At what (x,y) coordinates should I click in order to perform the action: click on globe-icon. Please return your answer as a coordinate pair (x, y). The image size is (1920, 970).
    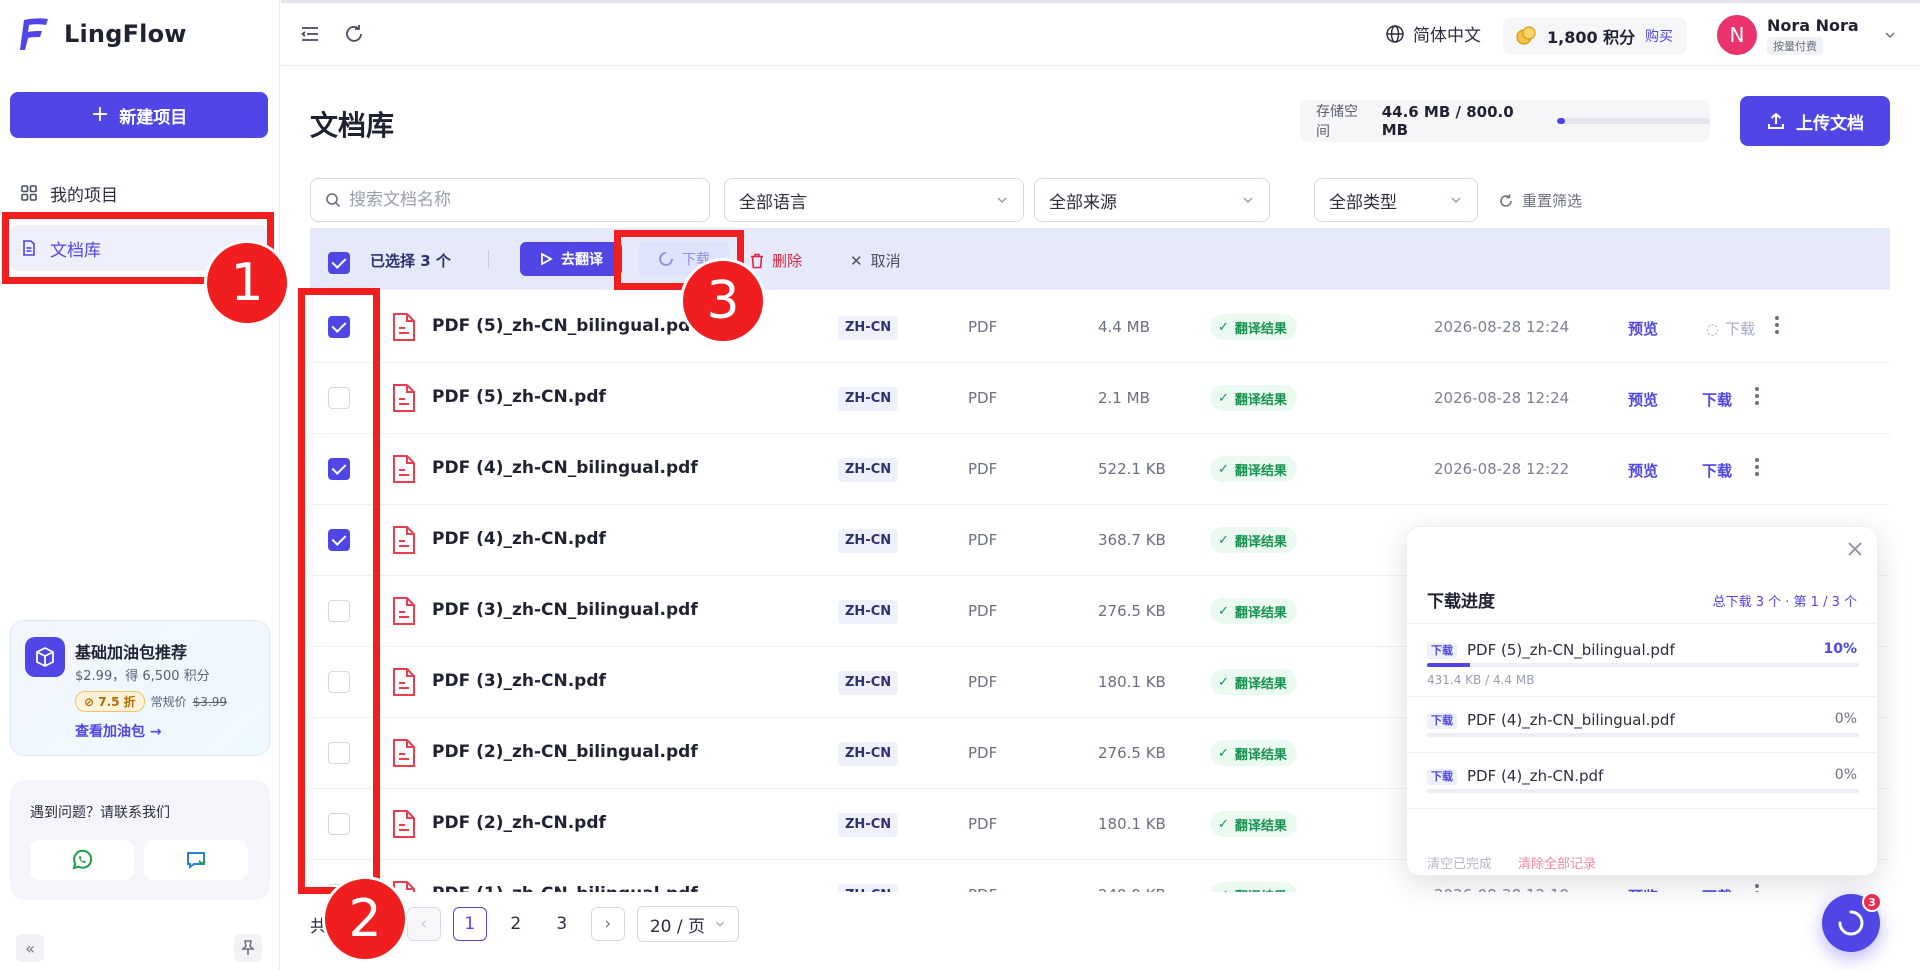
    Looking at the image, I should click on (1395, 33).